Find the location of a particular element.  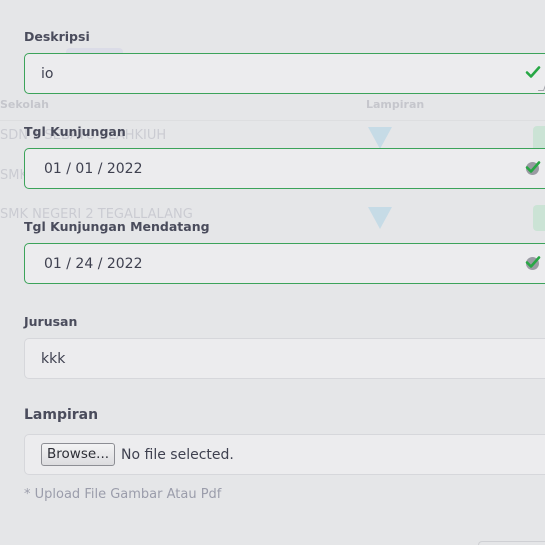

resize-grip-icon is located at coordinates (541, 88).